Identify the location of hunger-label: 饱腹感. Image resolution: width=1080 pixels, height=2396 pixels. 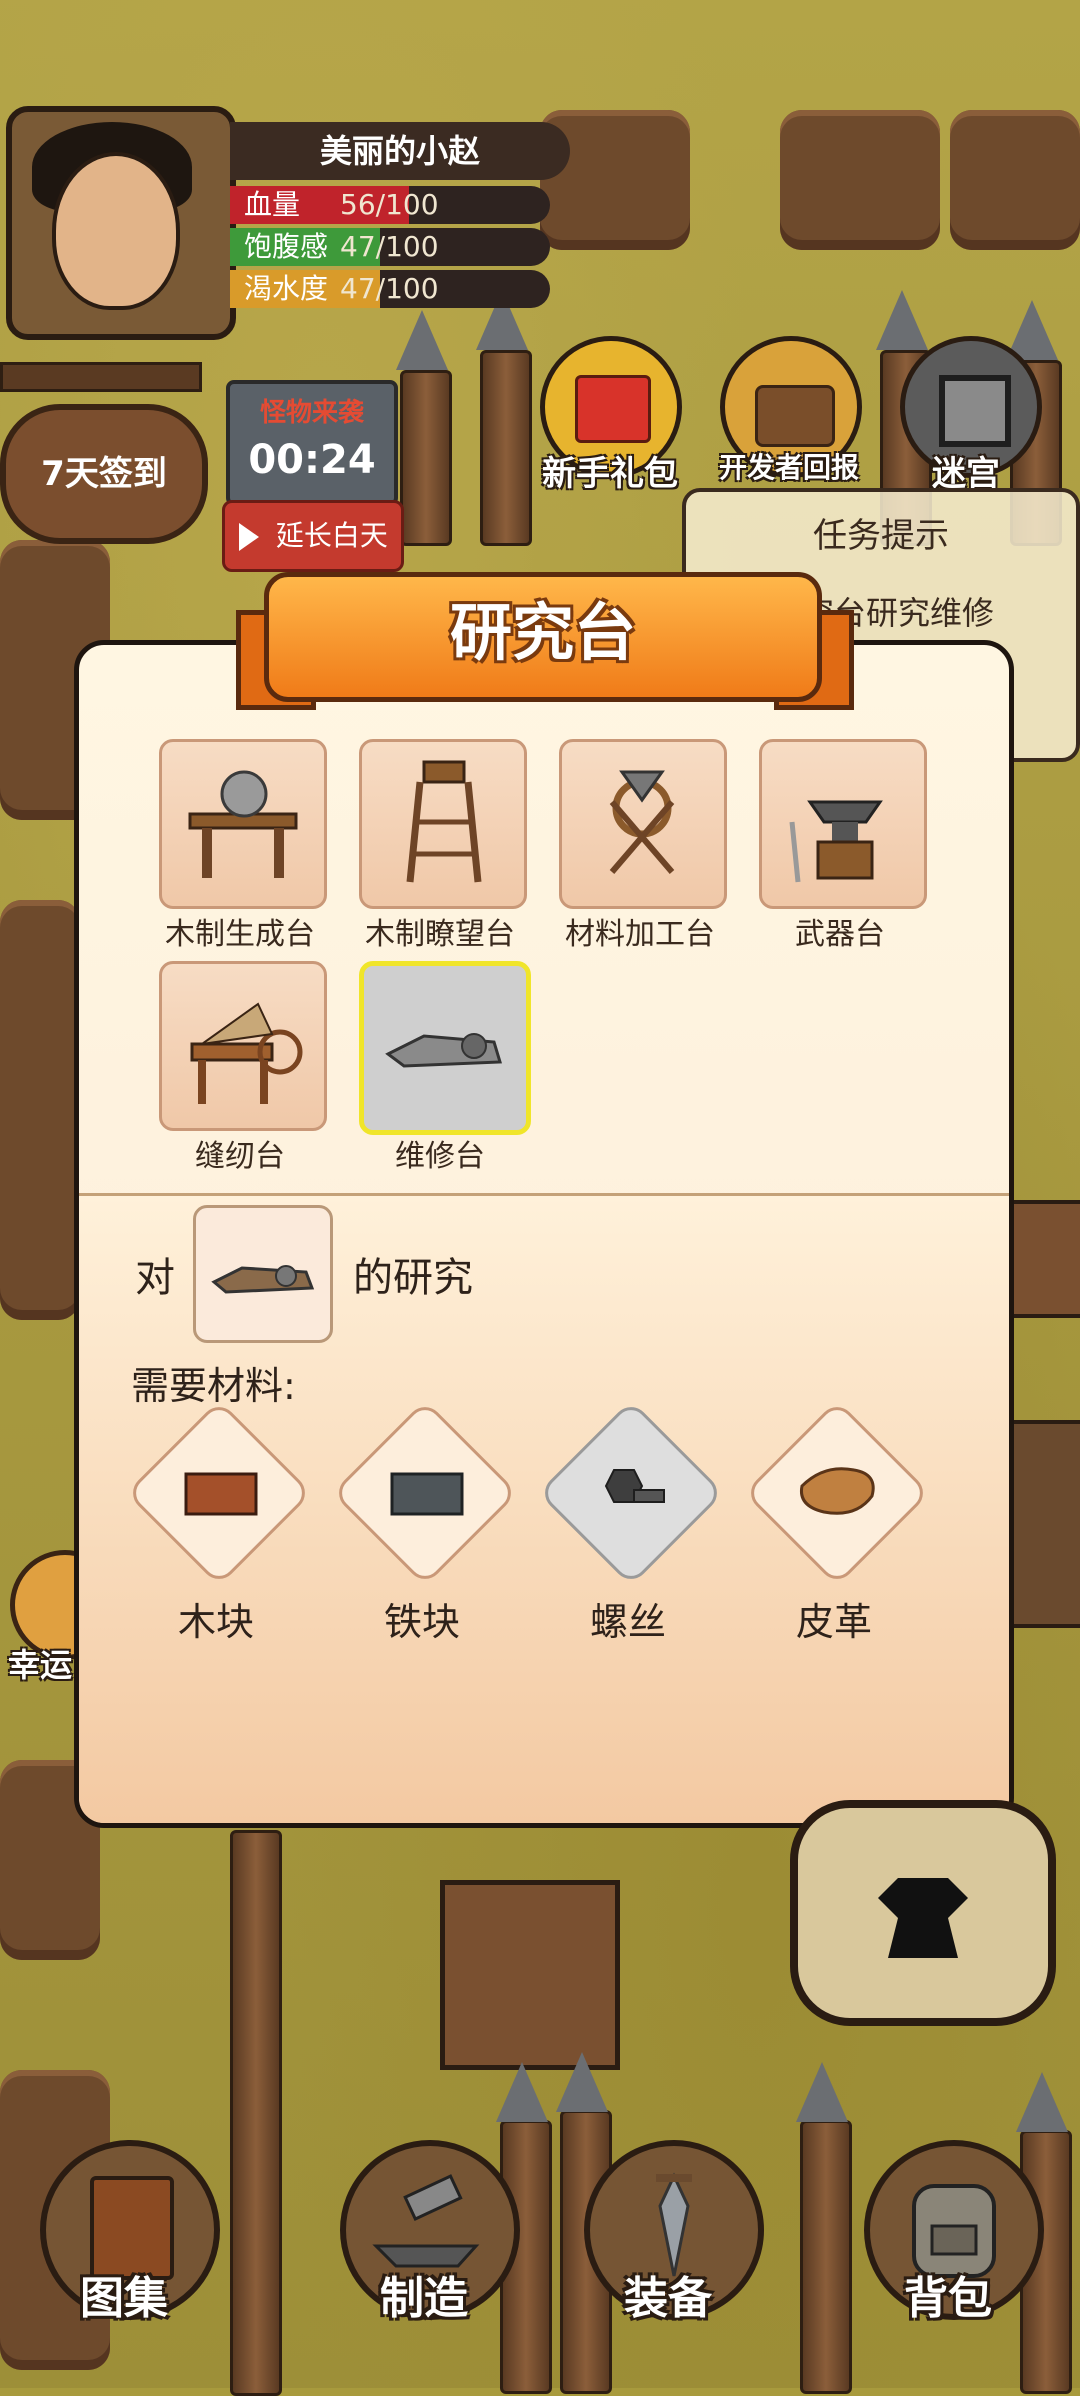
(286, 246).